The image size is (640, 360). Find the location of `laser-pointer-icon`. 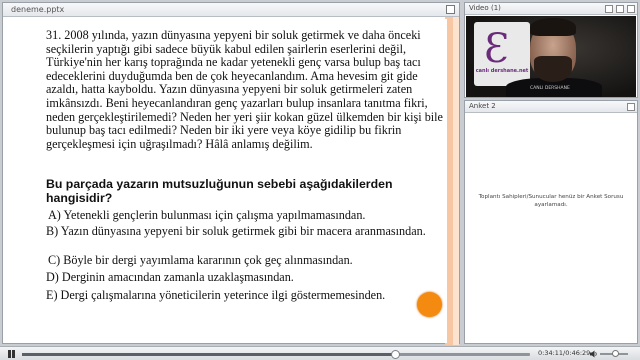

laser-pointer-icon is located at coordinates (429, 304).